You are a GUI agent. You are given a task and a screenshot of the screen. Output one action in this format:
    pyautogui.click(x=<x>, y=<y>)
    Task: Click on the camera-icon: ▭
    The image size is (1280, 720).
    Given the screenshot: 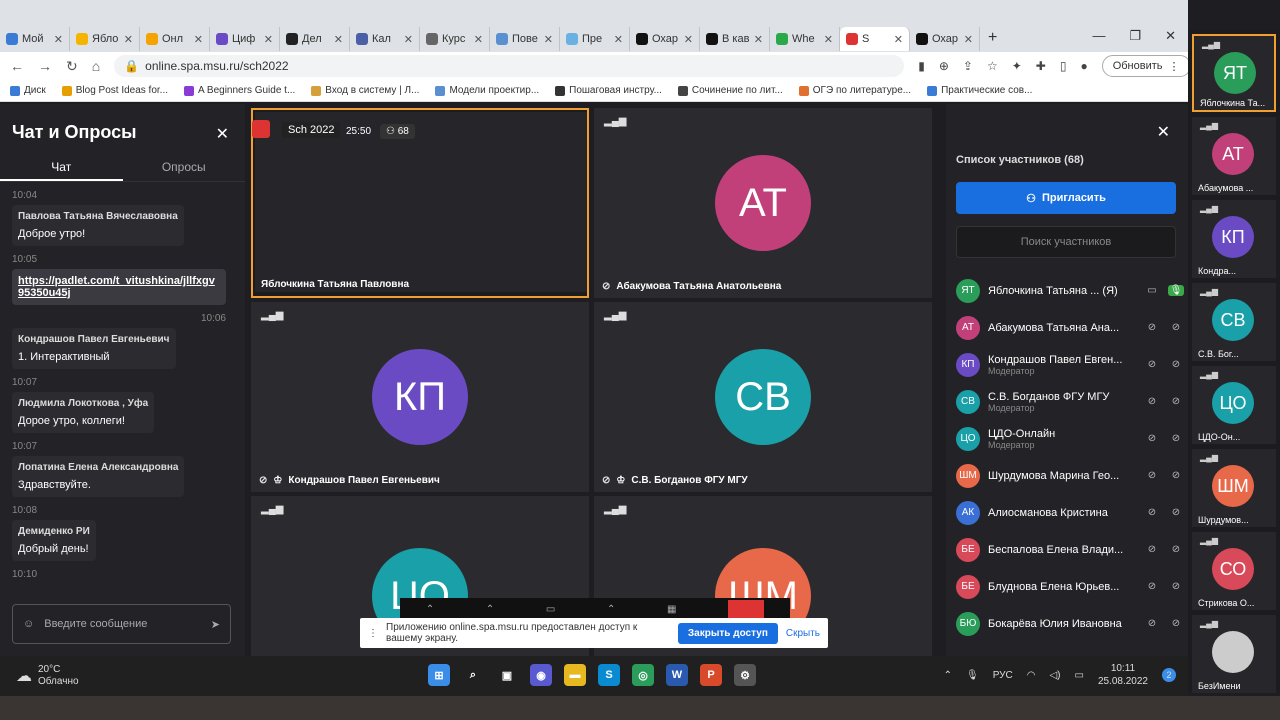 What is the action you would take?
    pyautogui.click(x=1152, y=290)
    